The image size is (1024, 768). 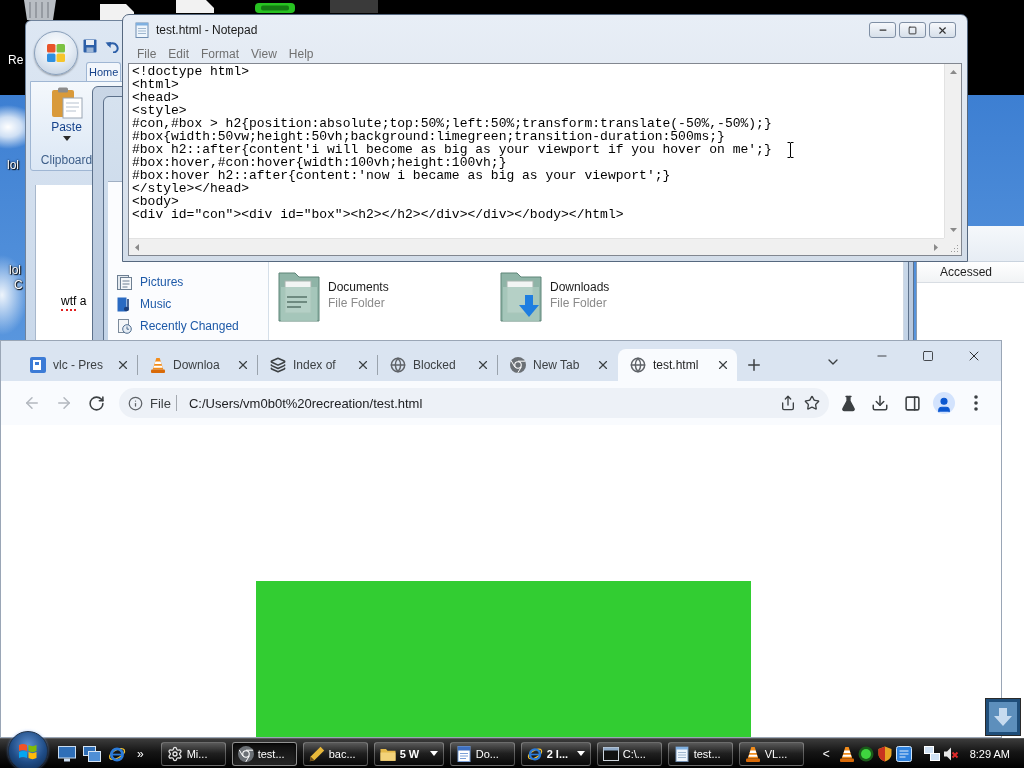 I want to click on left-arrow-icon, so click(x=137, y=247).